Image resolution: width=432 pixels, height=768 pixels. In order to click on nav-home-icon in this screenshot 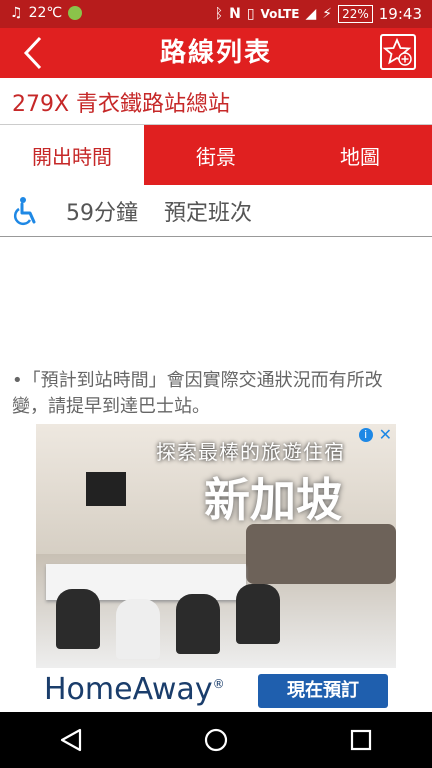, I will do `click(216, 740)`.